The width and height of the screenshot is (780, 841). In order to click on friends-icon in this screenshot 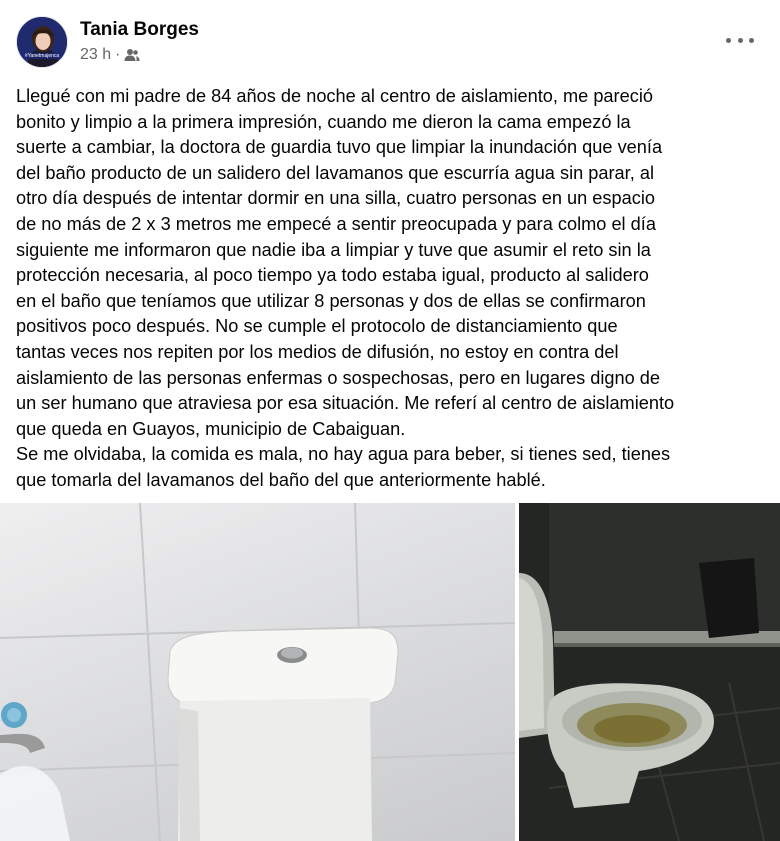, I will do `click(132, 55)`.